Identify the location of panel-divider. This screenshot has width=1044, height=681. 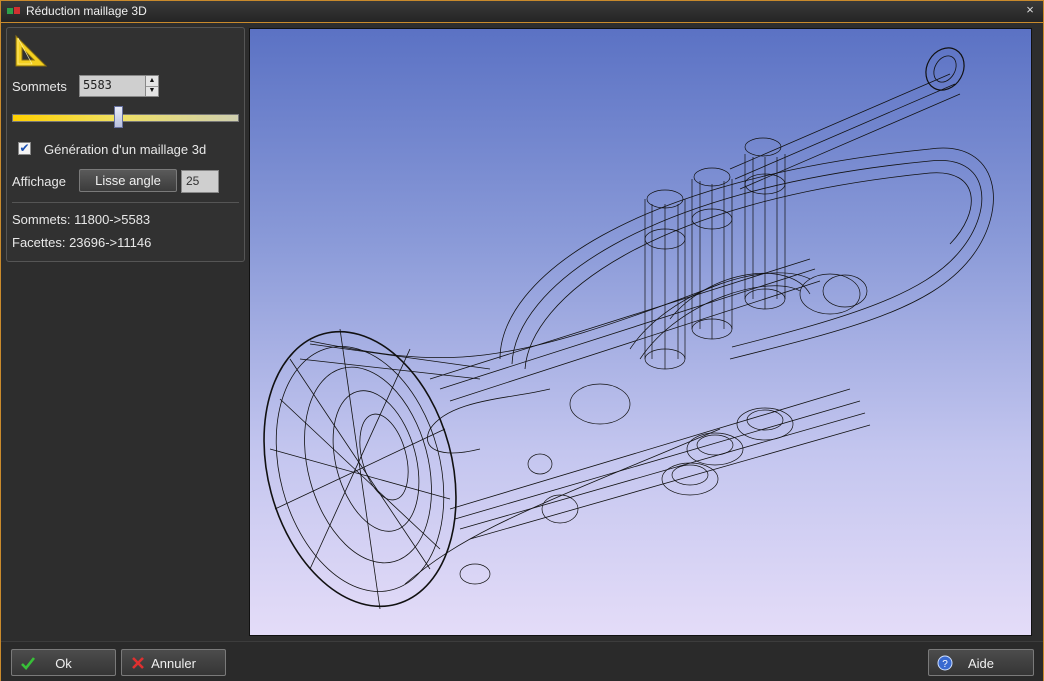
(125, 202).